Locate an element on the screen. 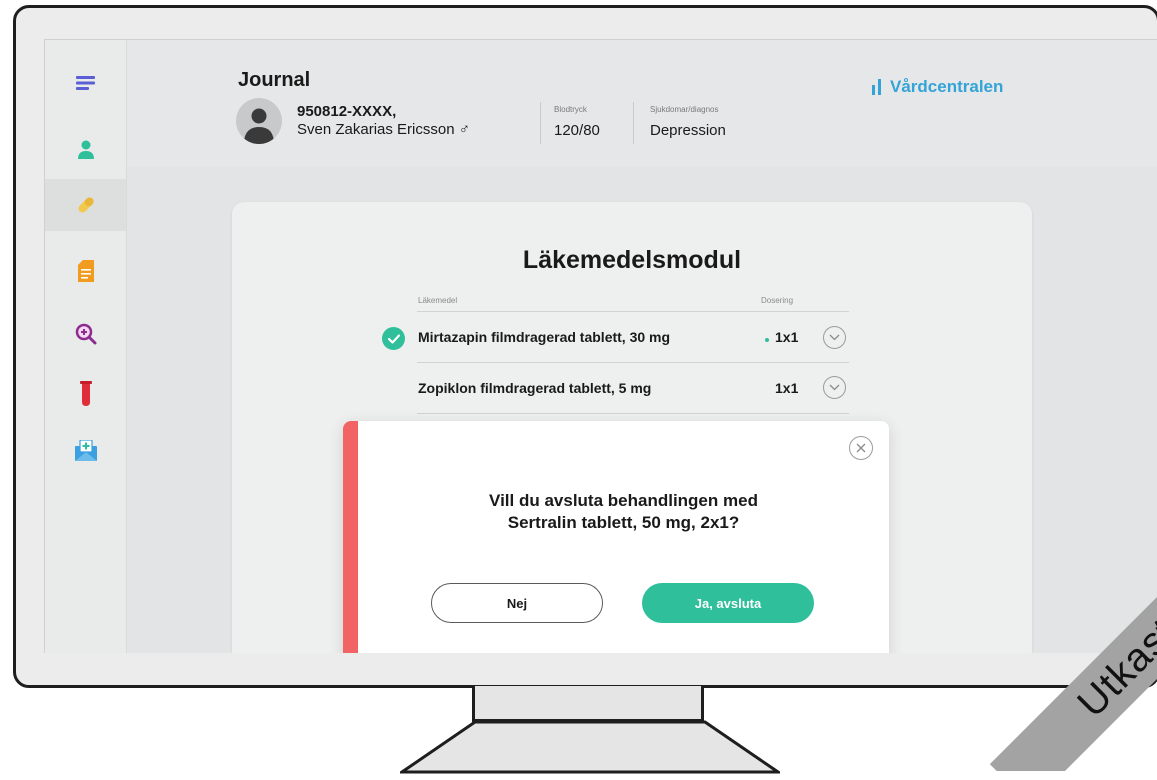 Image resolution: width=1157 pixels, height=780 pixels. medication-name: Mirtazapin filmdragerad tablett, 30 mg is located at coordinates (544, 337).